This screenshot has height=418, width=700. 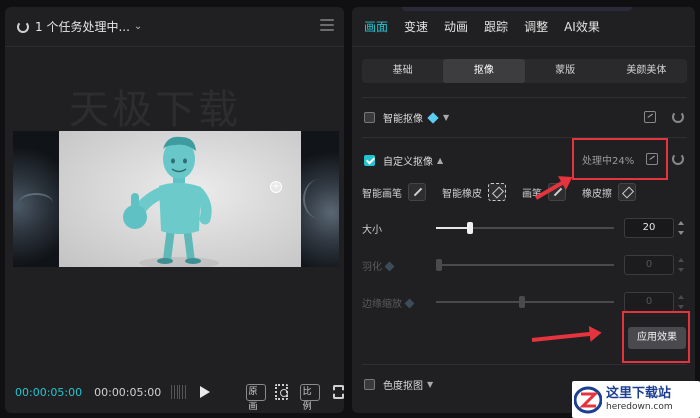 I want to click on playback-bar: 00:00:05:00 00:00:05:00 原画 比例, so click(x=174, y=392).